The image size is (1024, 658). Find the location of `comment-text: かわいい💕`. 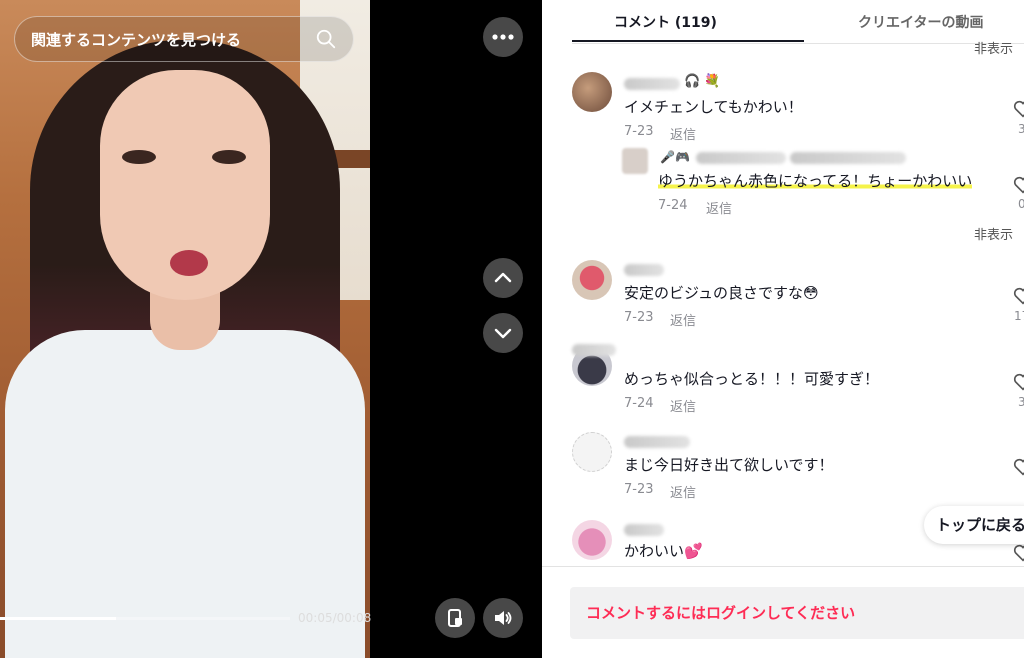

comment-text: かわいい💕 is located at coordinates (663, 551).